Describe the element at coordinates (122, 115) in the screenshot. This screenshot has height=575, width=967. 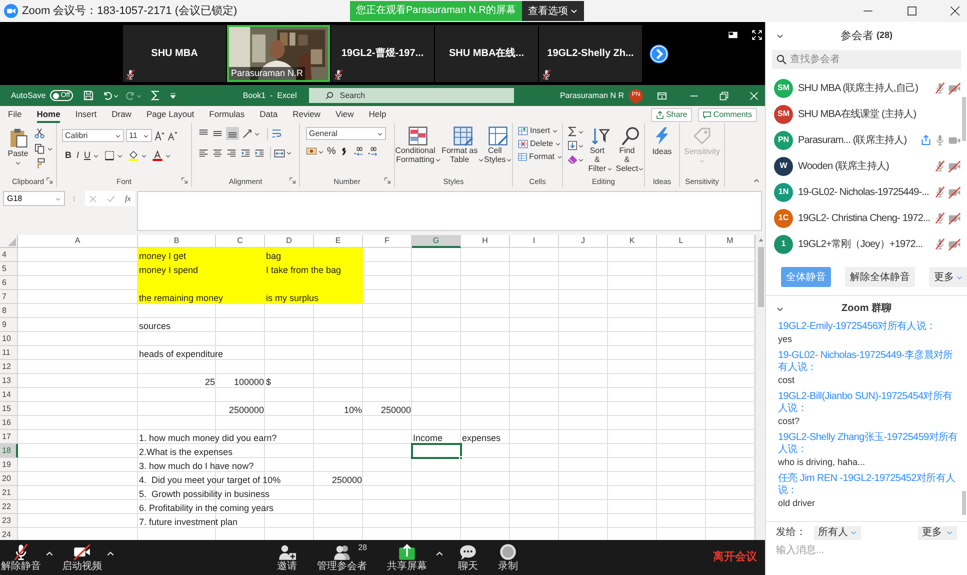
I see `ribbon-tab: Draw` at that location.